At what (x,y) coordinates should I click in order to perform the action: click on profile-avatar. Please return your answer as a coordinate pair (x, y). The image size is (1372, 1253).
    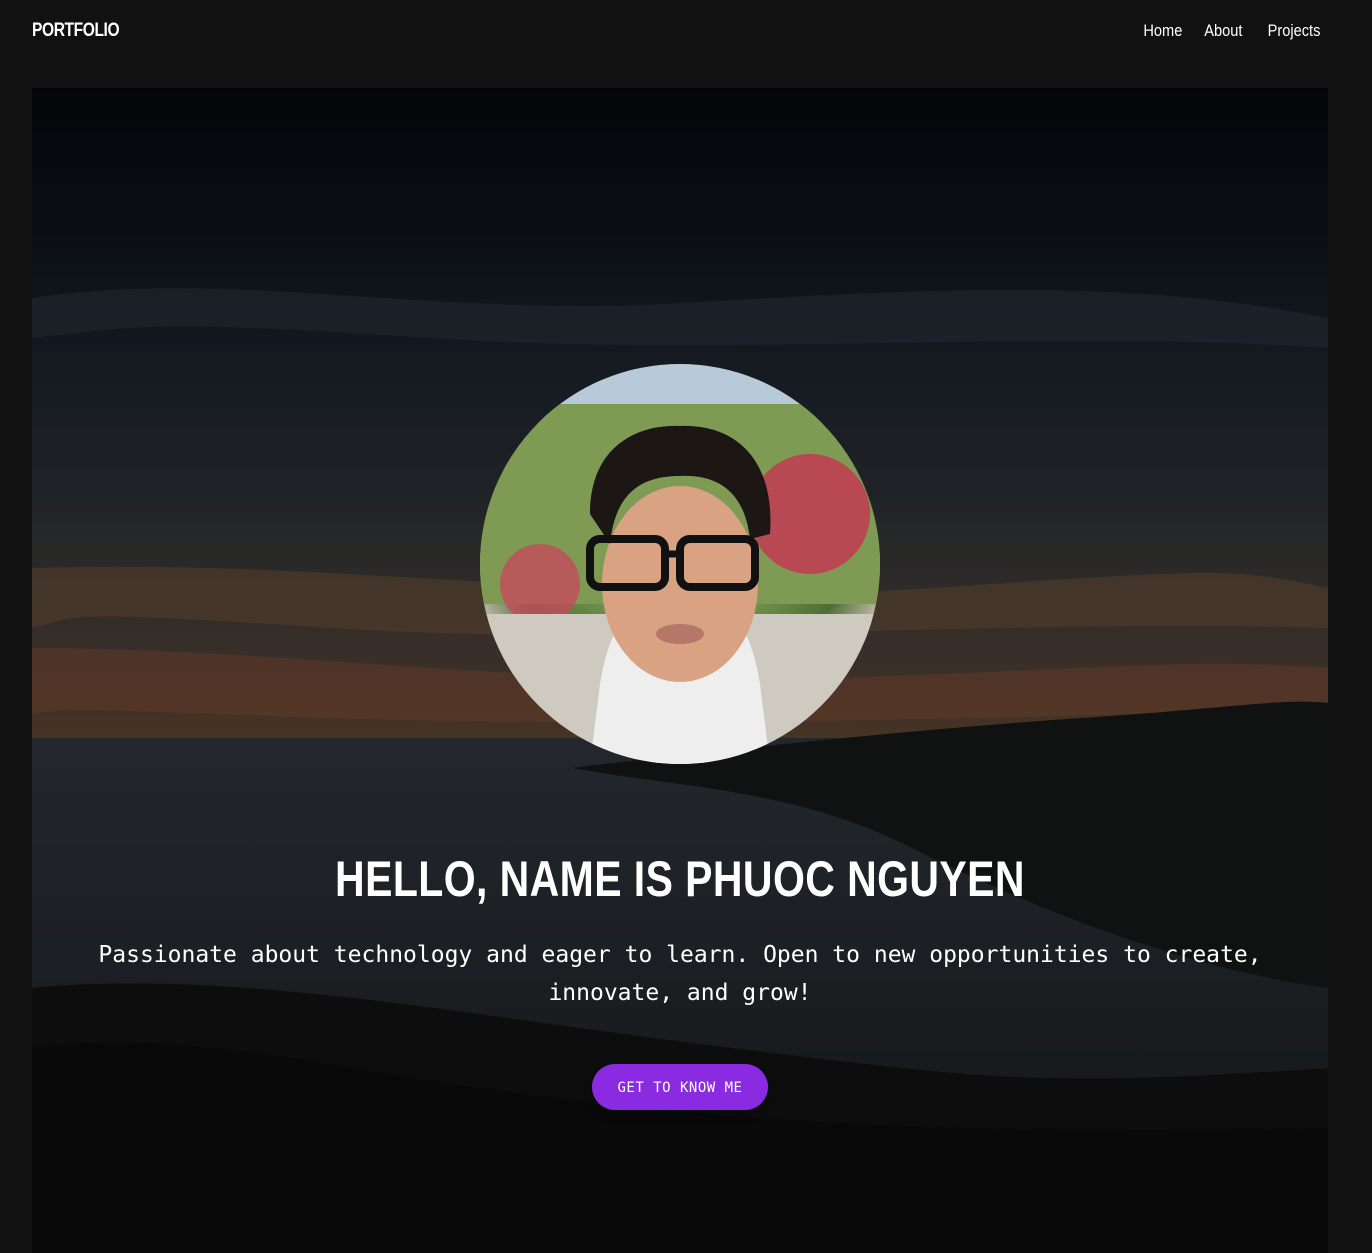
    Looking at the image, I should click on (680, 564).